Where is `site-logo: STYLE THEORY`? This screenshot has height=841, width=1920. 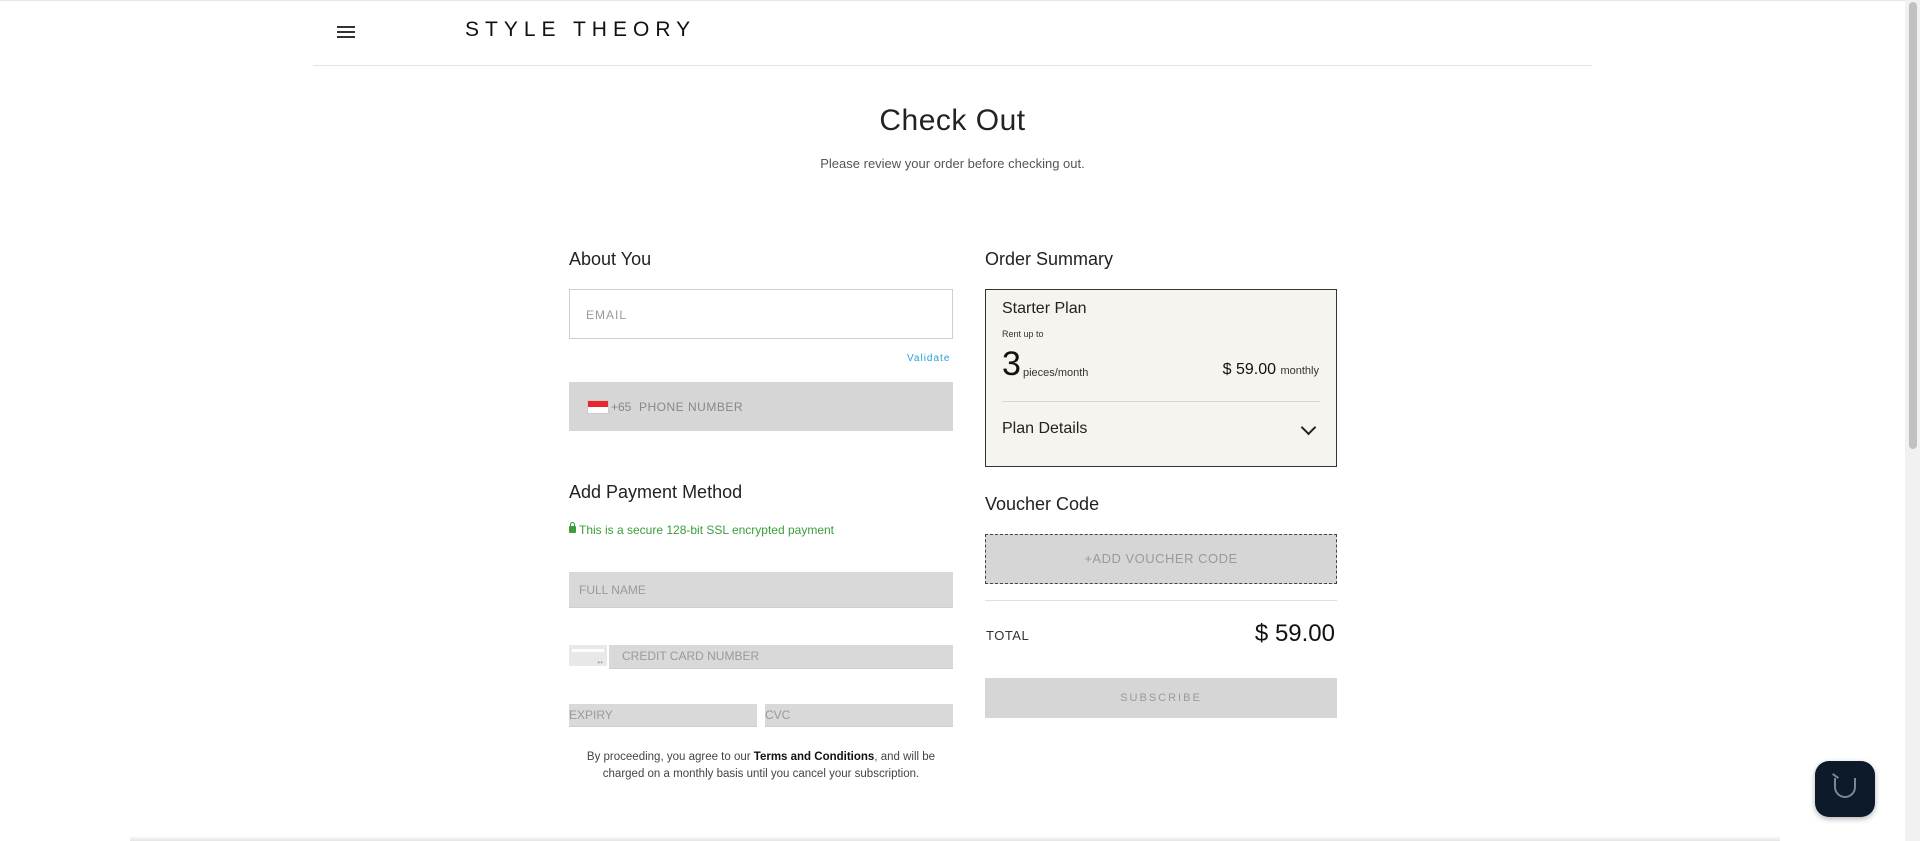 site-logo: STYLE THEORY is located at coordinates (580, 30).